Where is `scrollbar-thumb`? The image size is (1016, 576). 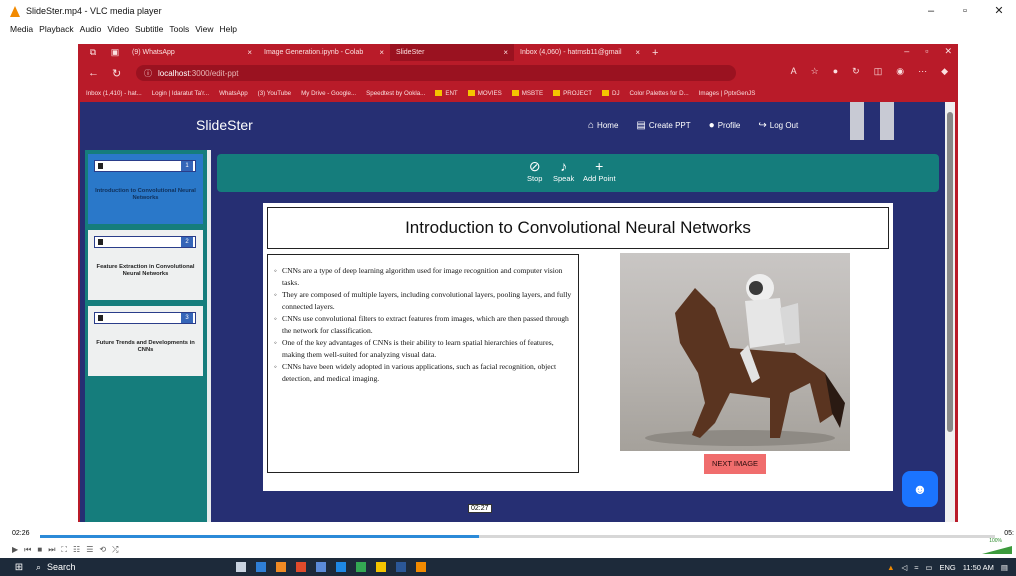
scrollbar-thumb is located at coordinates (950, 272).